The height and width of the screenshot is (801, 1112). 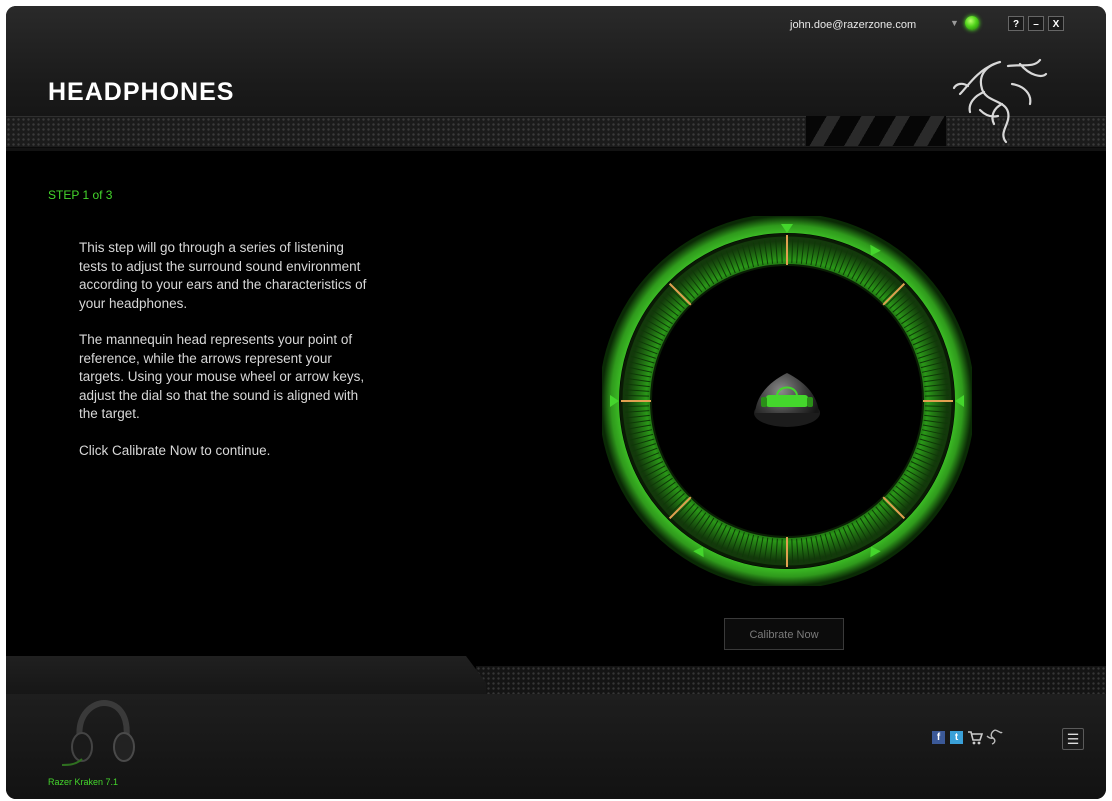 What do you see at coordinates (80, 195) in the screenshot?
I see `step-indicator: STEP 1 of 3` at bounding box center [80, 195].